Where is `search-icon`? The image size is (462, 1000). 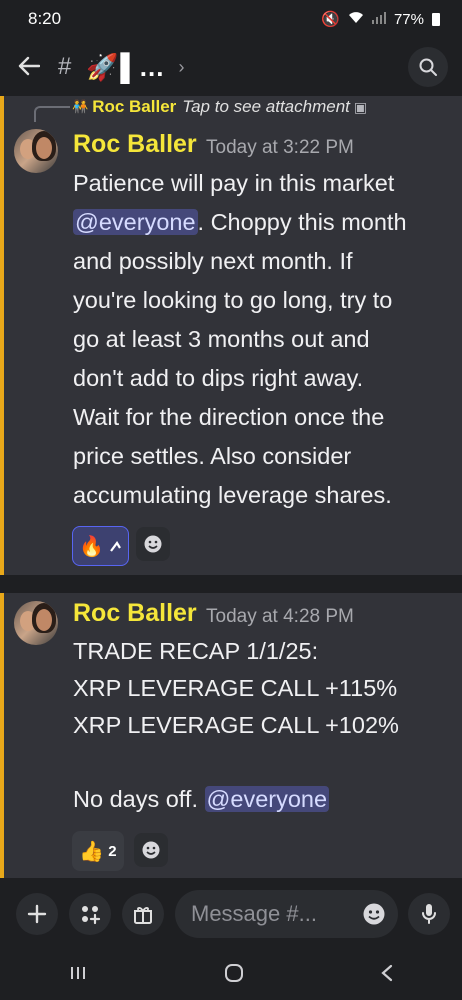 search-icon is located at coordinates (428, 67).